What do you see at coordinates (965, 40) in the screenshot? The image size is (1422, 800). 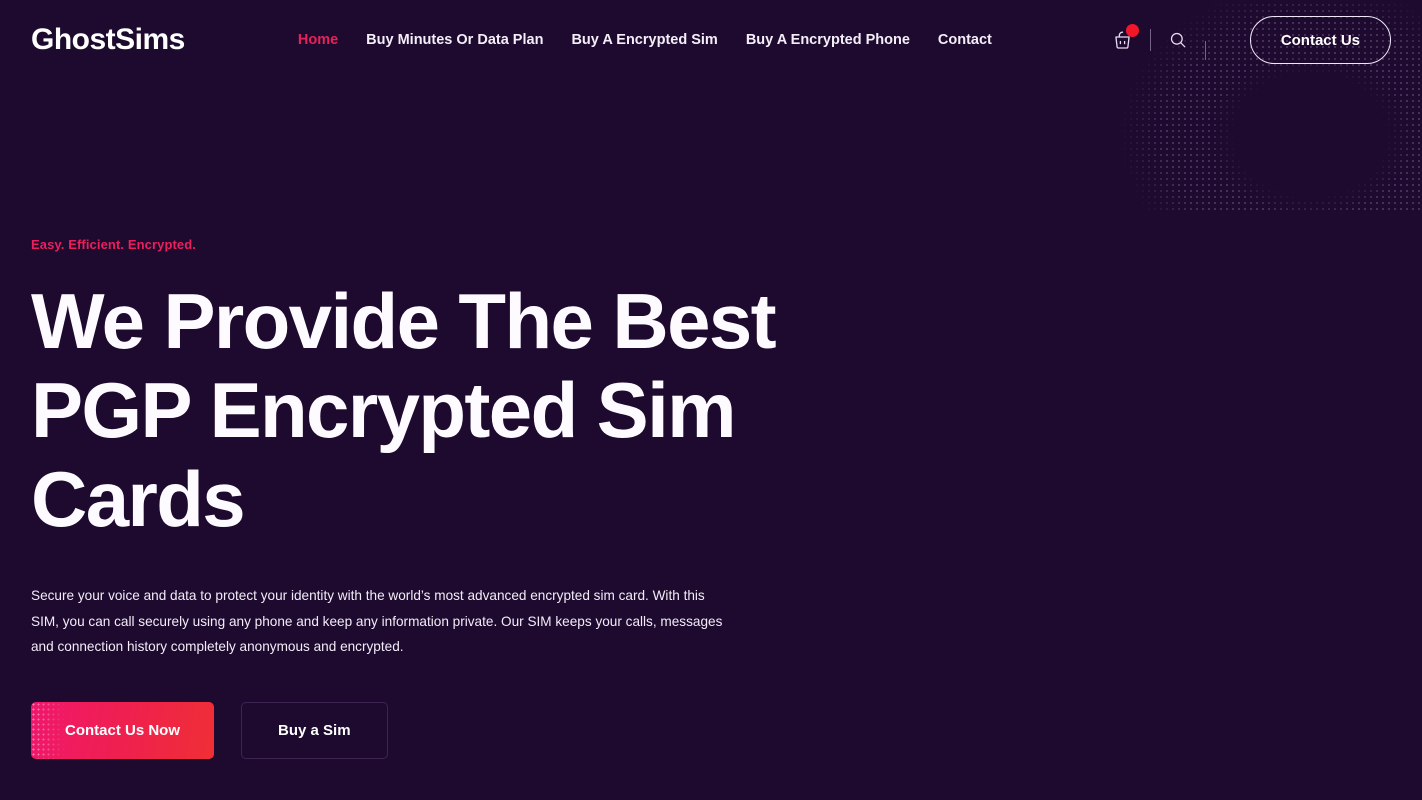 I see `nav-item-contact: Contact` at bounding box center [965, 40].